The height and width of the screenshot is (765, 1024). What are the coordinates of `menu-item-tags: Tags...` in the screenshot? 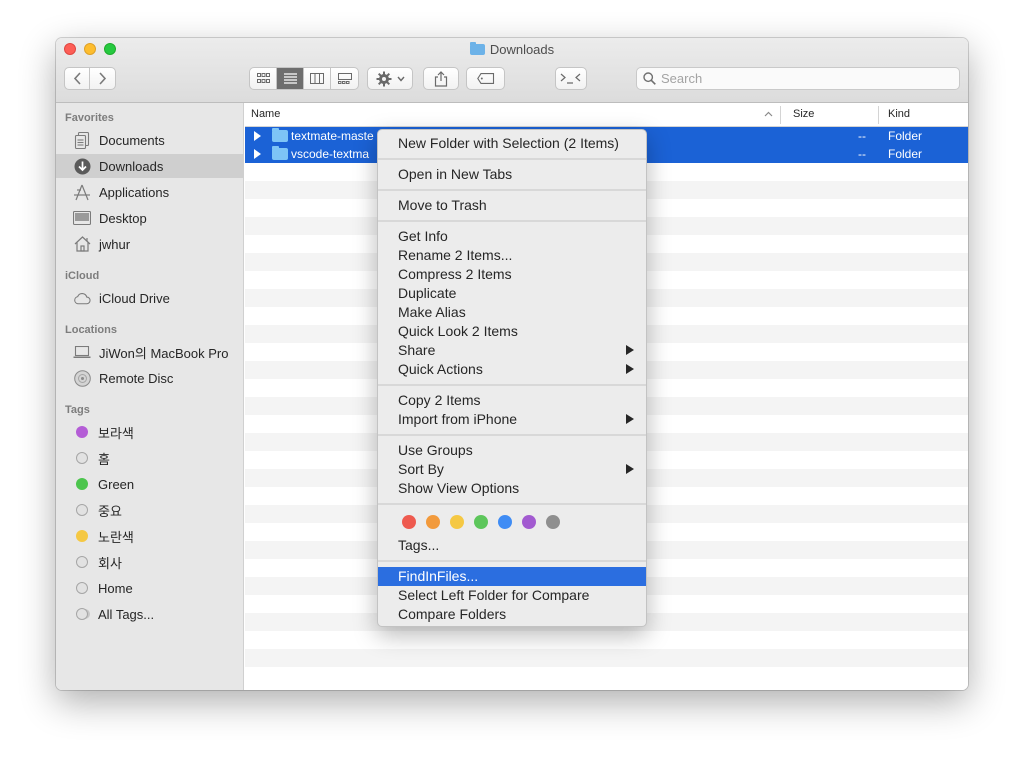 It's located at (512, 545).